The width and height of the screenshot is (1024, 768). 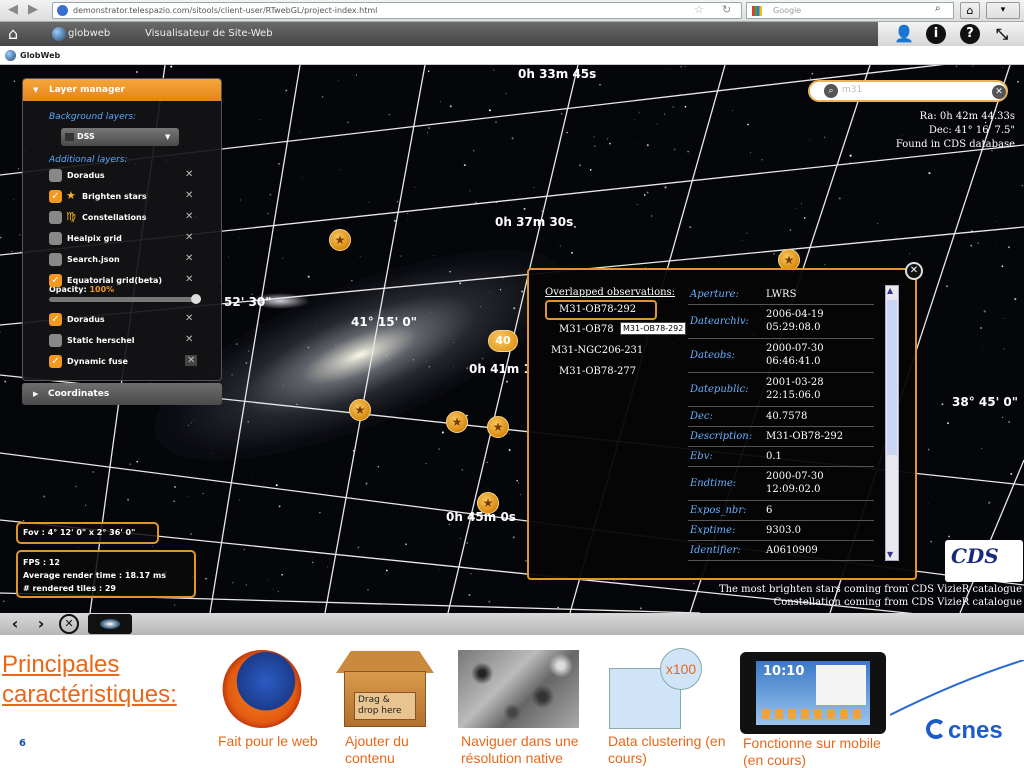 I want to click on layer-name: Static herschel, so click(x=101, y=340).